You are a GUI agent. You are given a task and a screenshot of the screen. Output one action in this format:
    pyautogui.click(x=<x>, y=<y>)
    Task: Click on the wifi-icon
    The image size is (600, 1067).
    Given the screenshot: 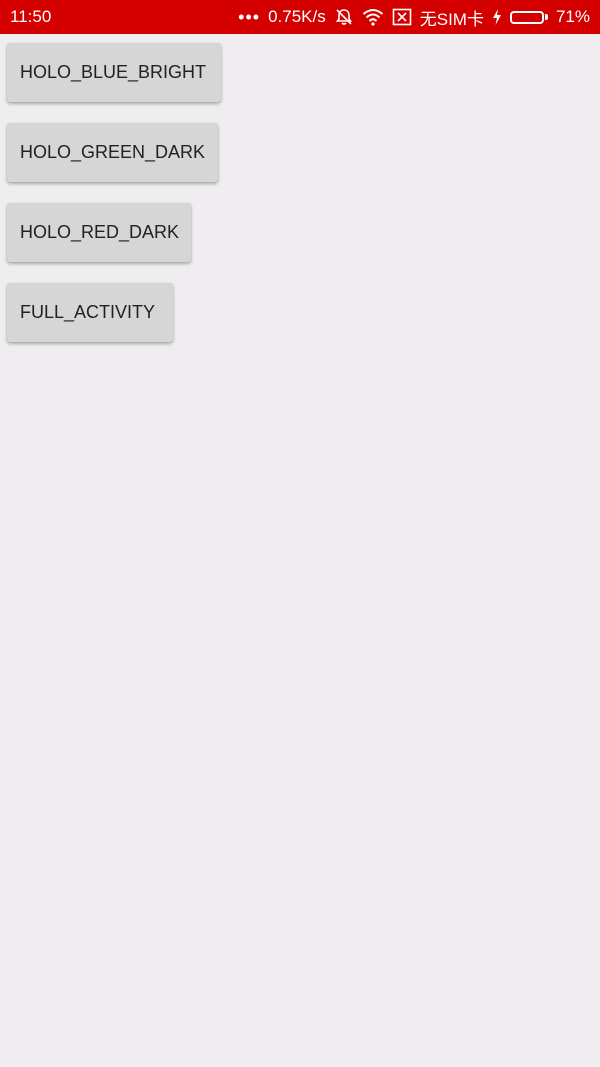 What is the action you would take?
    pyautogui.click(x=373, y=17)
    